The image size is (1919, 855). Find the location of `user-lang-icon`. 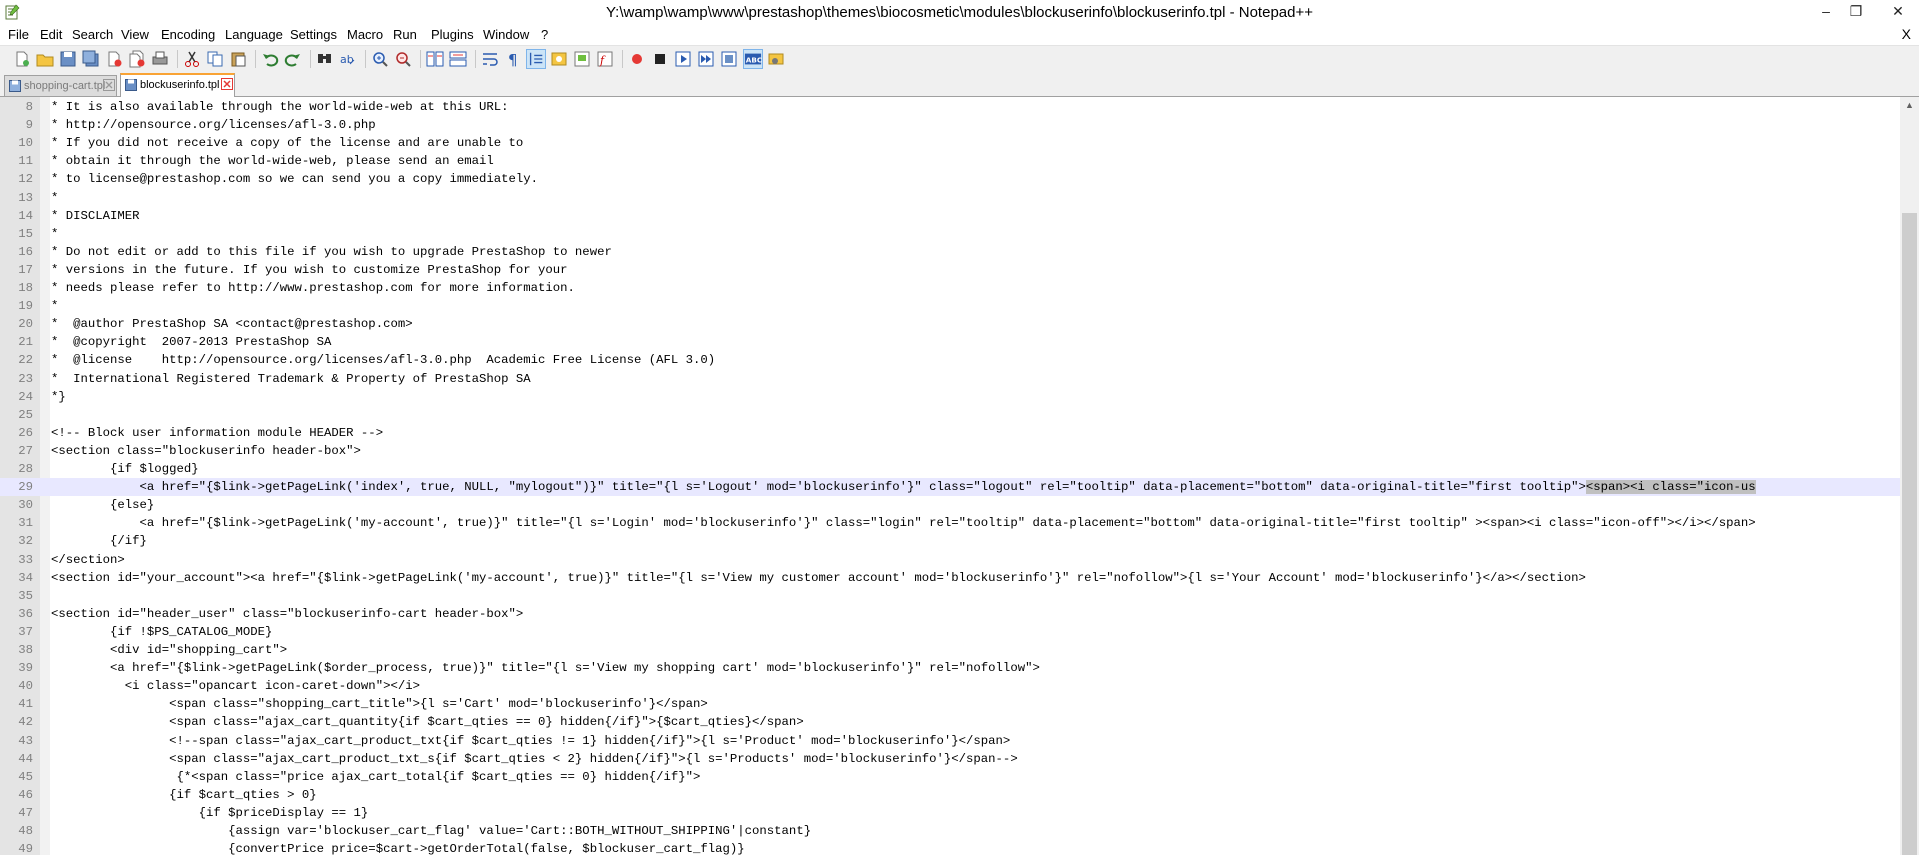

user-lang-icon is located at coordinates (559, 59).